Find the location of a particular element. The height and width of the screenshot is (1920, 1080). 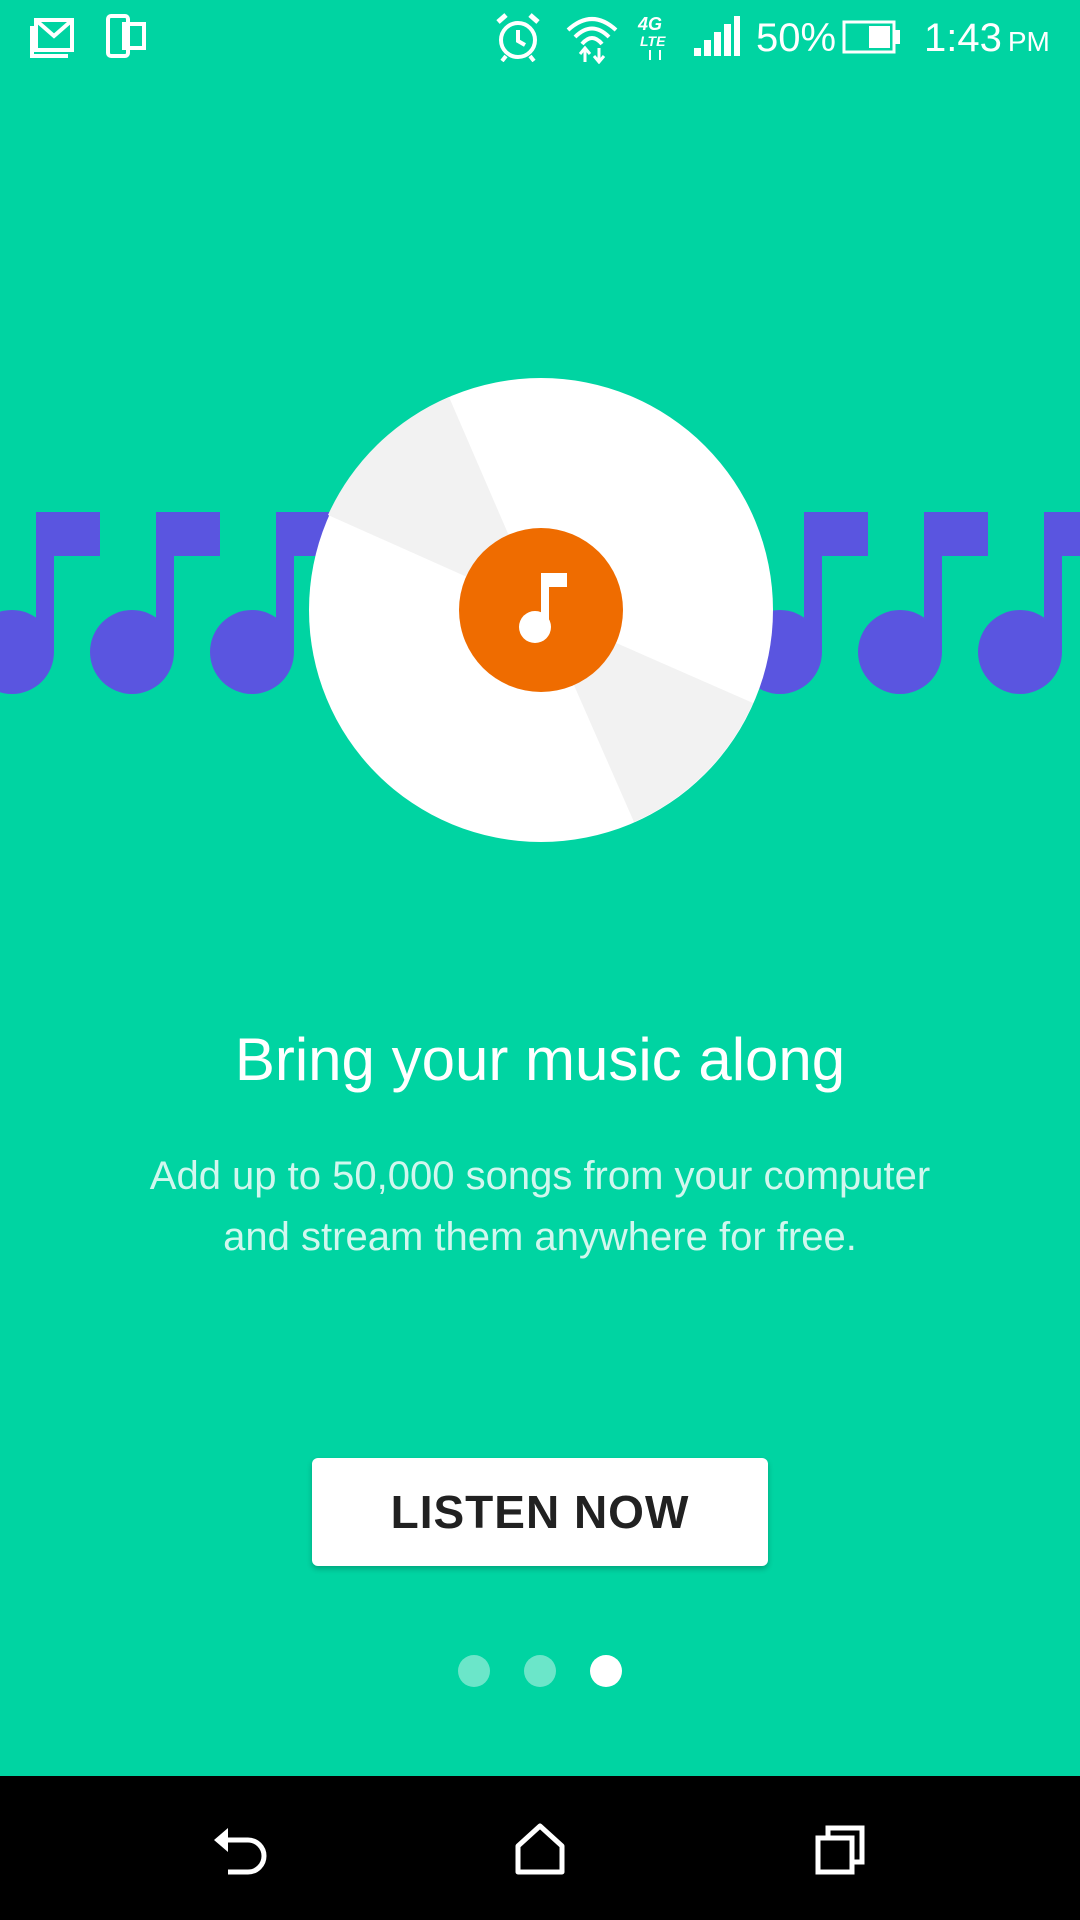

status-bar: 4G LTE 50% 1:43 PM is located at coordinates (540, 38).